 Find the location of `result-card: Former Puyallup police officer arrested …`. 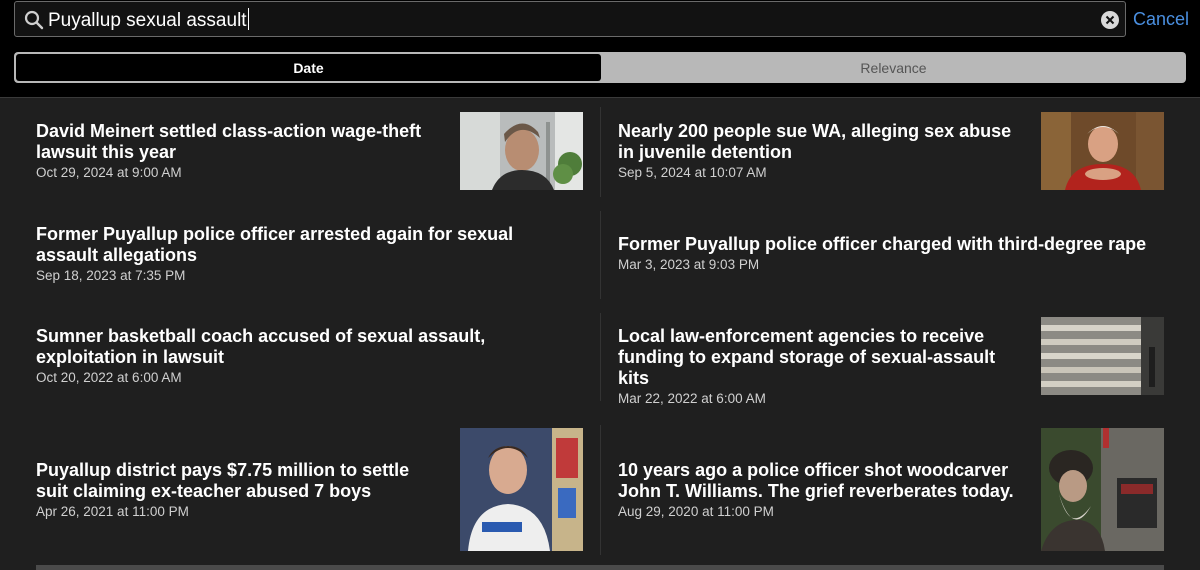

result-card: Former Puyallup police officer arrested … is located at coordinates (296, 254).